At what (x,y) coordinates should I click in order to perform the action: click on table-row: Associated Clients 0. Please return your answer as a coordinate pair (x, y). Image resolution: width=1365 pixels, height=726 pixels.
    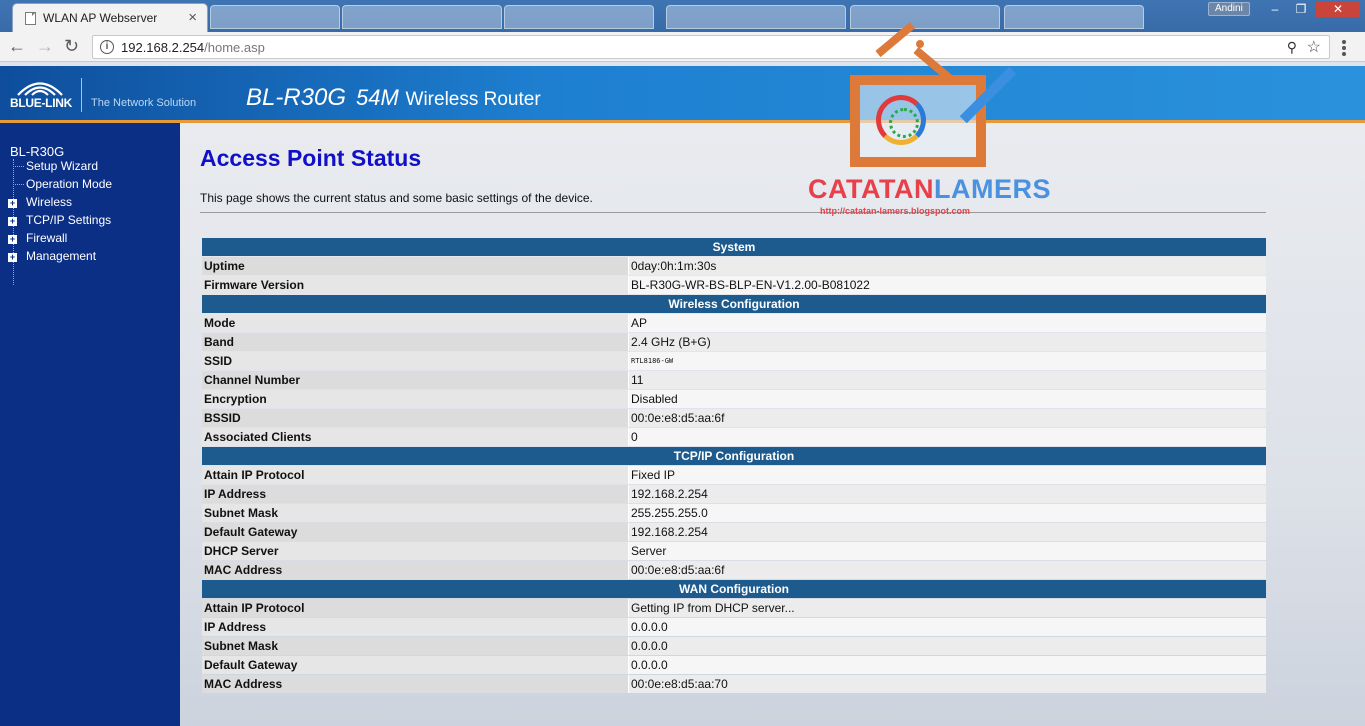
    Looking at the image, I should click on (734, 437).